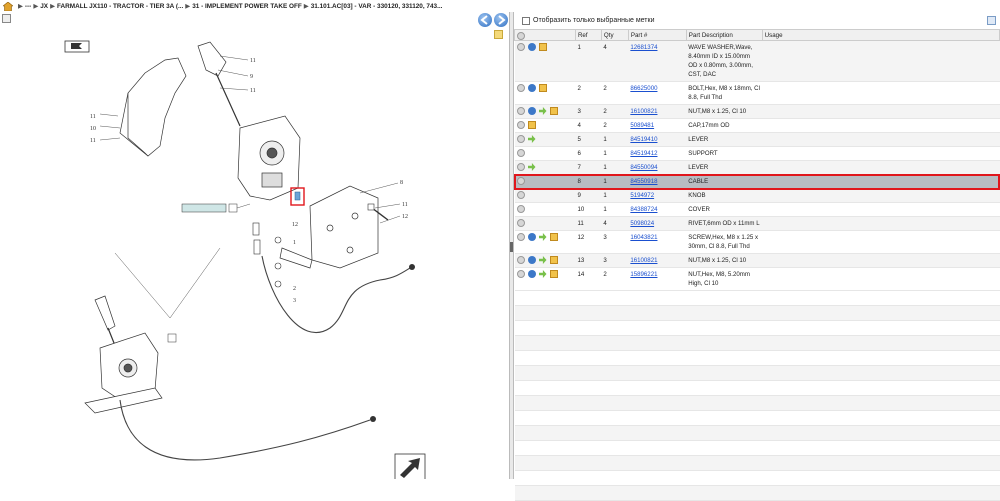  What do you see at coordinates (521, 35) in the screenshot?
I see `select-all-icon` at bounding box center [521, 35].